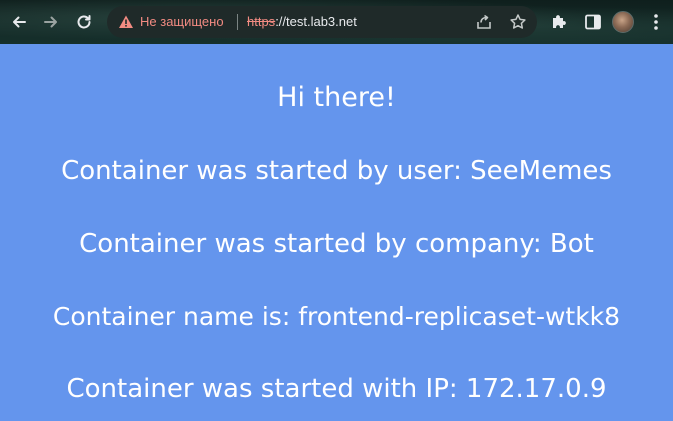 Image resolution: width=673 pixels, height=421 pixels. Describe the element at coordinates (656, 22) in the screenshot. I see `kebab-menu-icon` at that location.